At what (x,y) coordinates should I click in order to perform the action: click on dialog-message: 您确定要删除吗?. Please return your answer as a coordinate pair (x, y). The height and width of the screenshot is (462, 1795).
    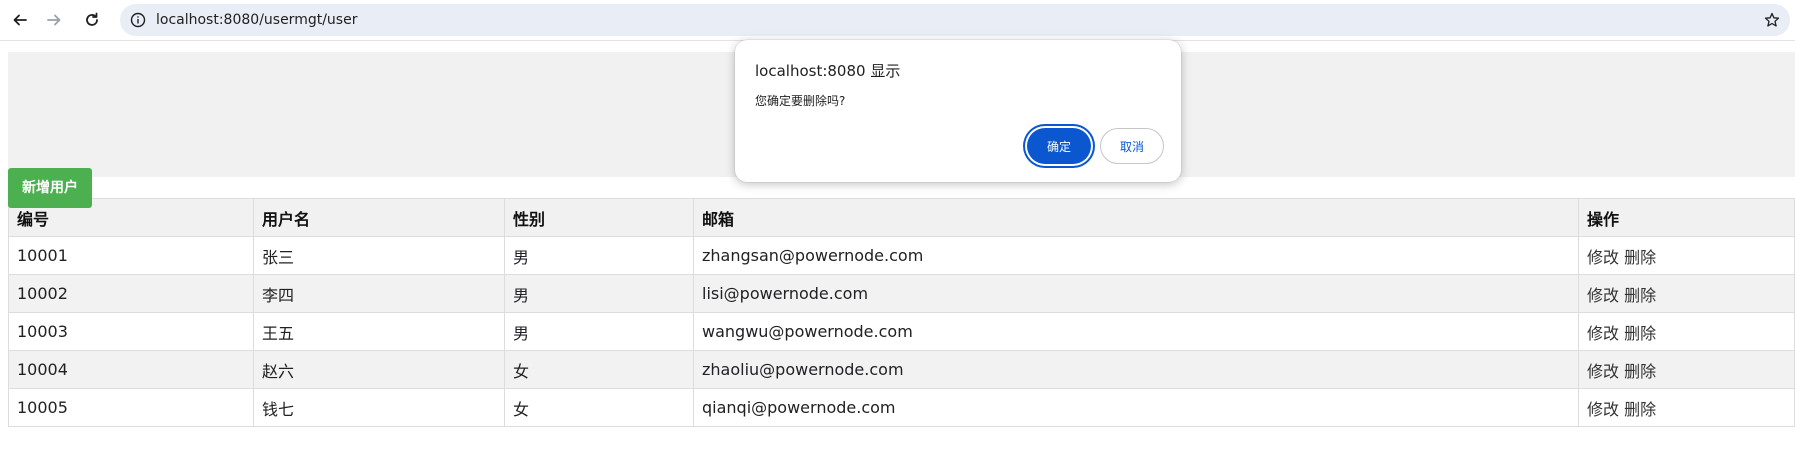
    Looking at the image, I should click on (800, 101).